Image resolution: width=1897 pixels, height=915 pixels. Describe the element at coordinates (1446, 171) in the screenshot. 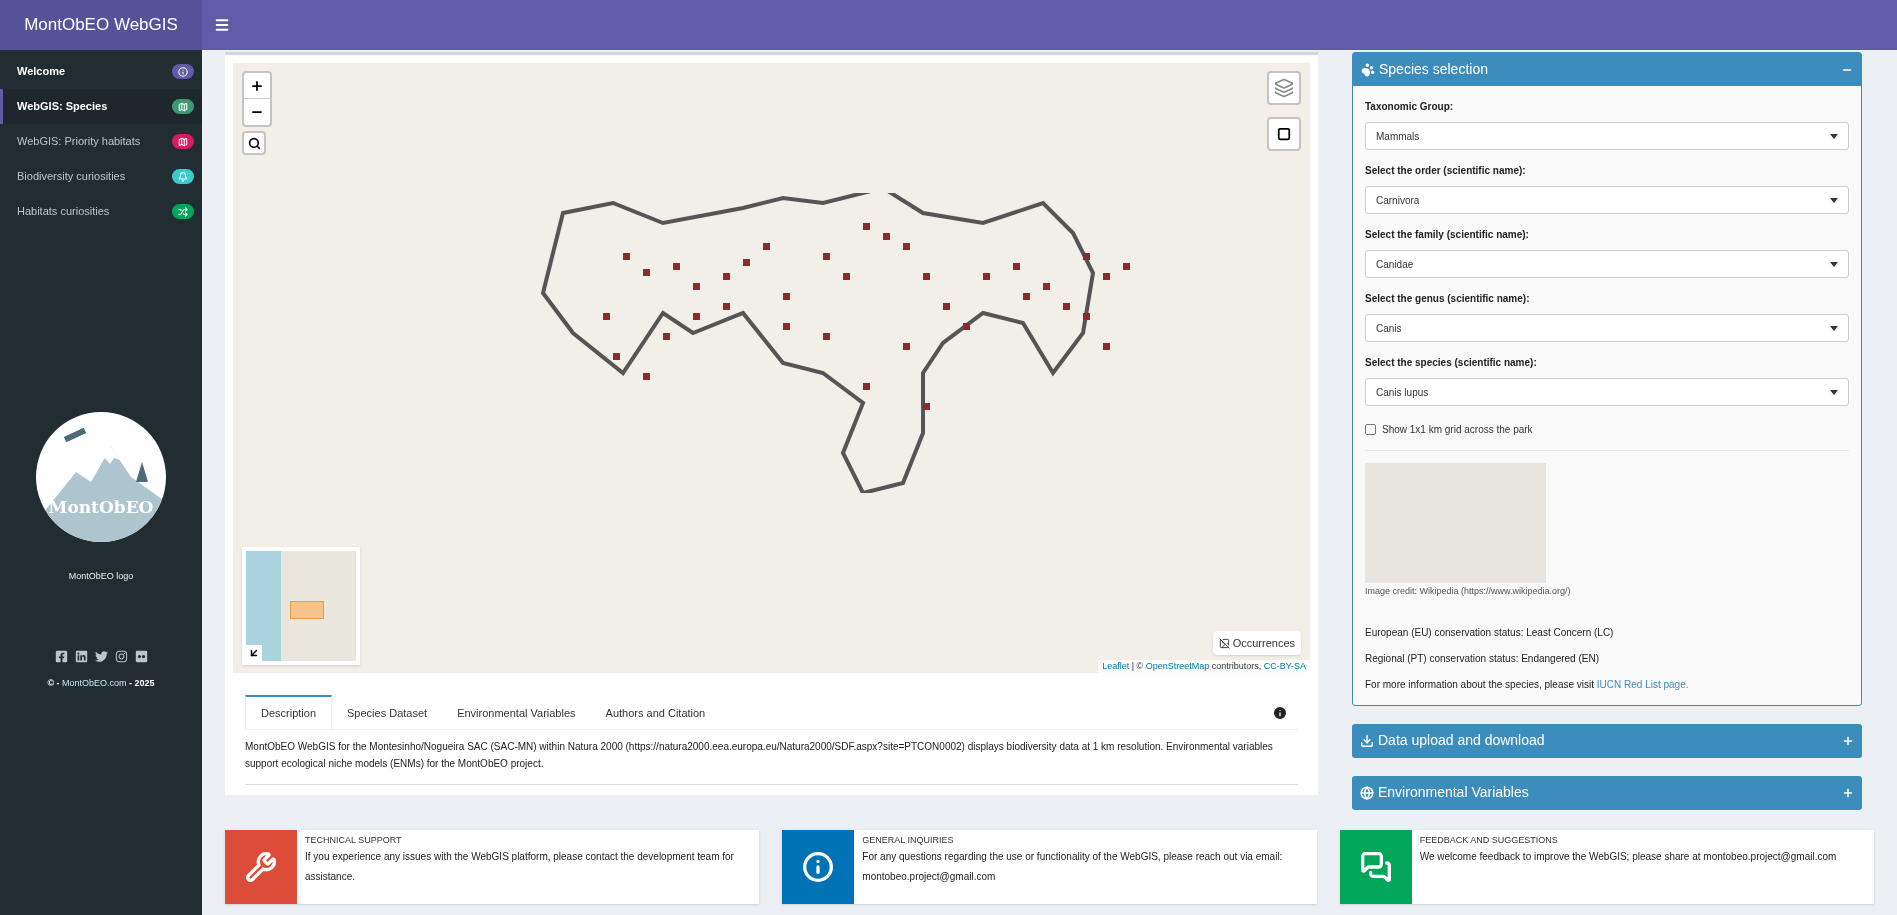

I see `select-label: Select the order (scientific name):` at that location.